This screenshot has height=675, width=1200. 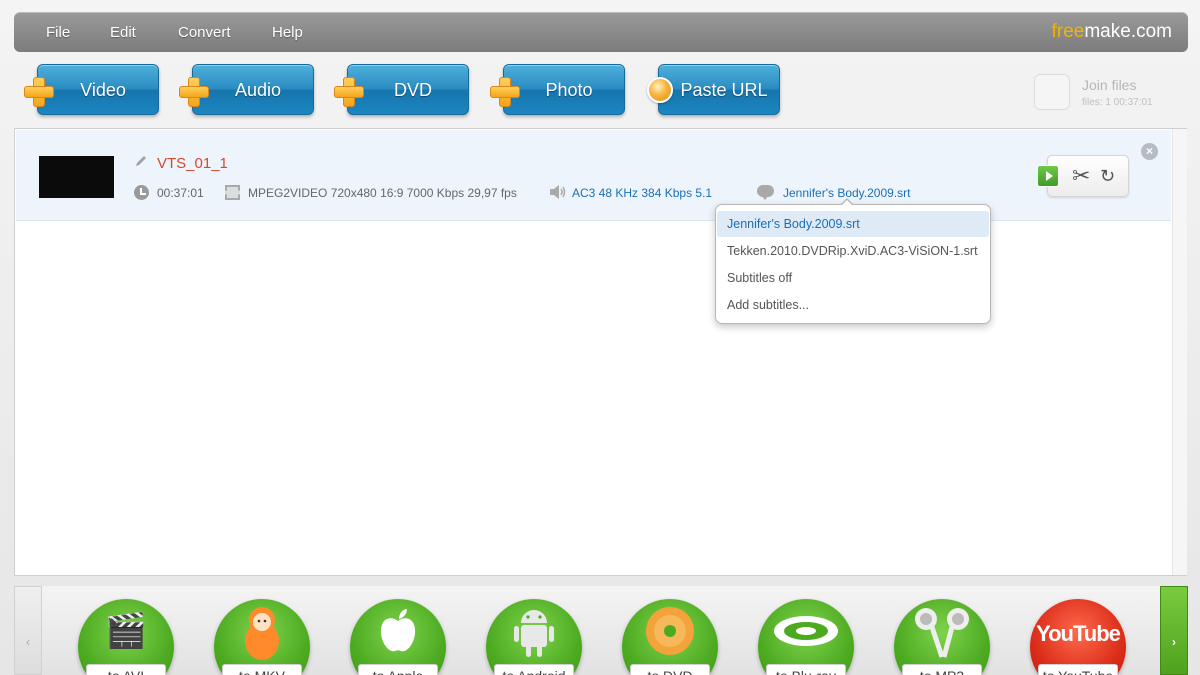 I want to click on to-dvd-button: to DVD, so click(x=670, y=637).